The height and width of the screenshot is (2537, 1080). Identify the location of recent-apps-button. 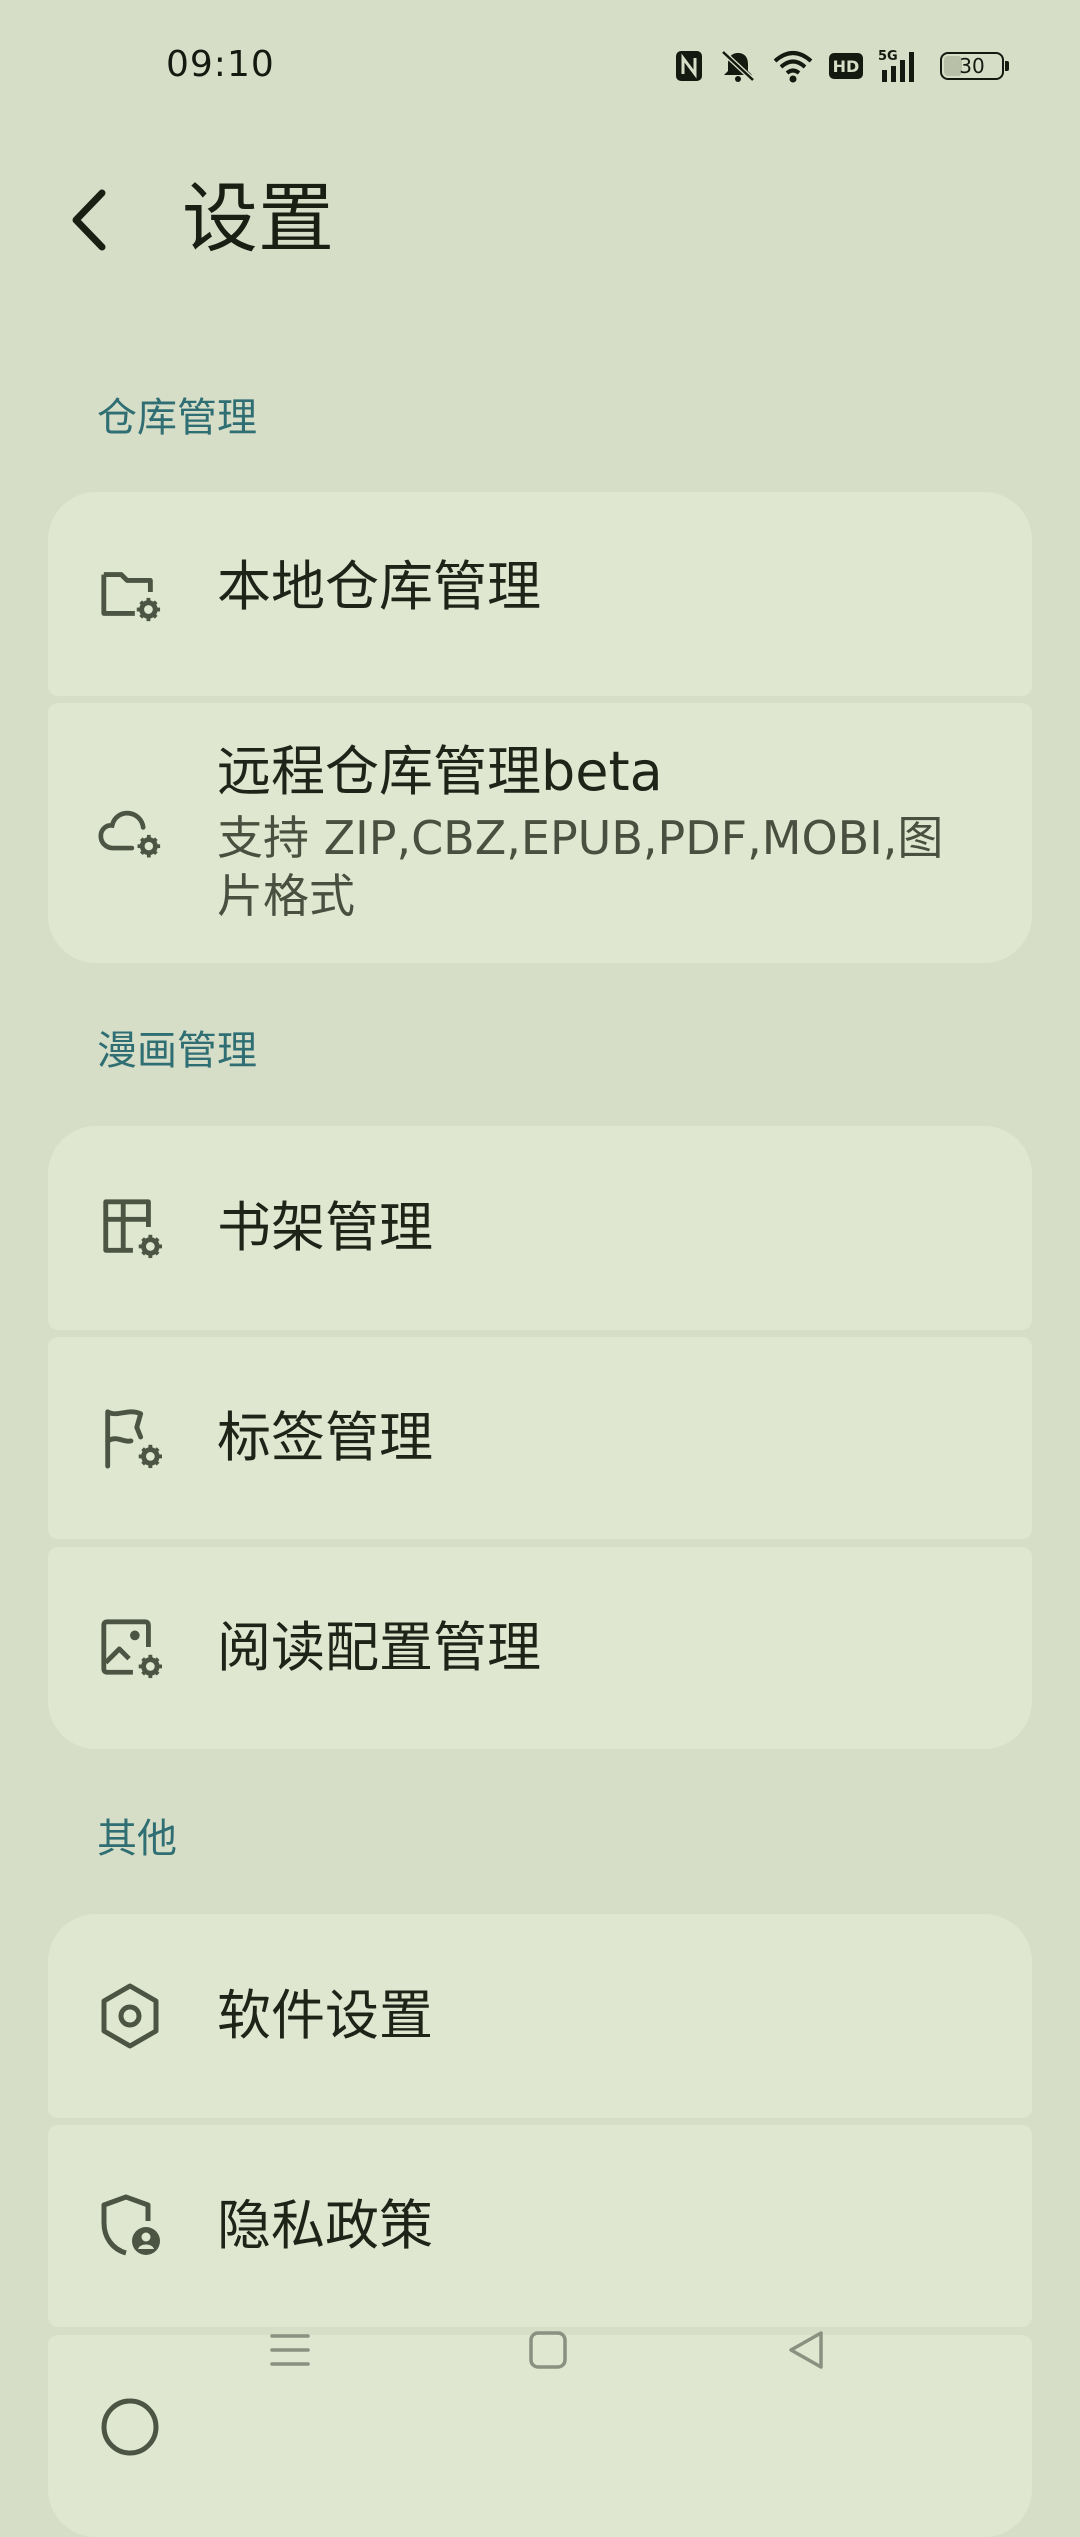
(290, 2350).